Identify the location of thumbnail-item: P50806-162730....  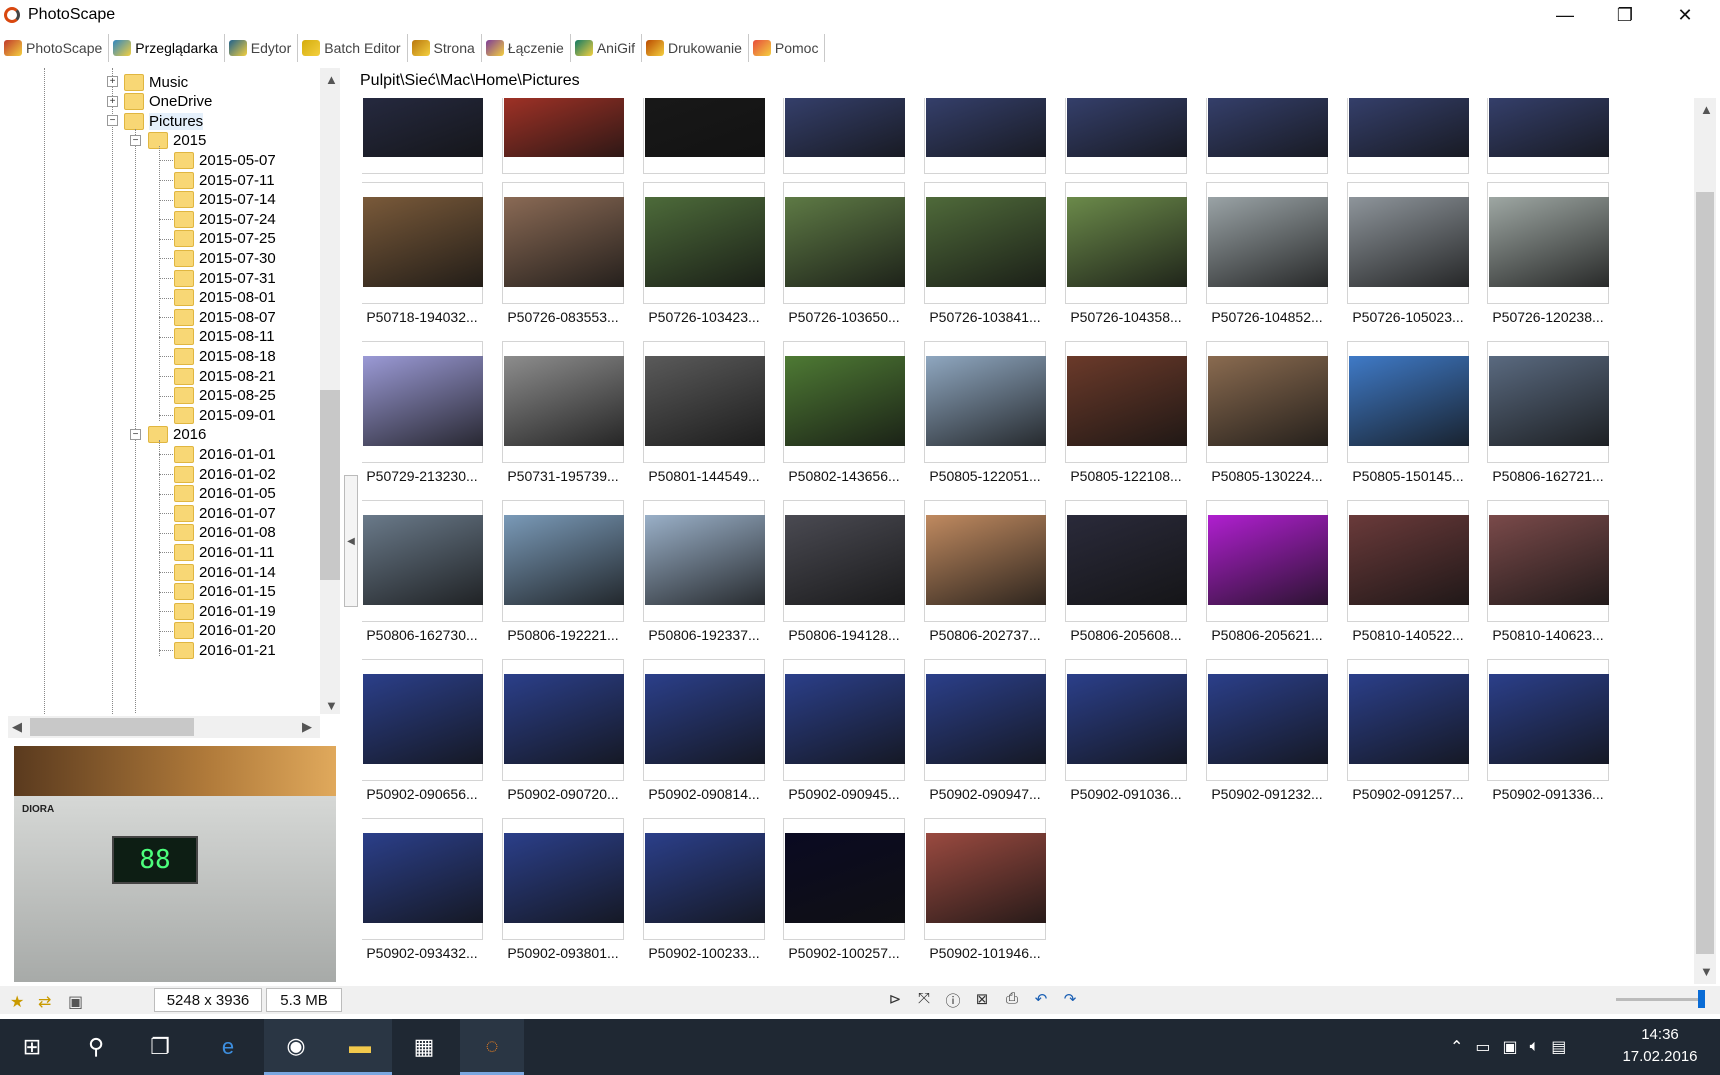
(422, 571).